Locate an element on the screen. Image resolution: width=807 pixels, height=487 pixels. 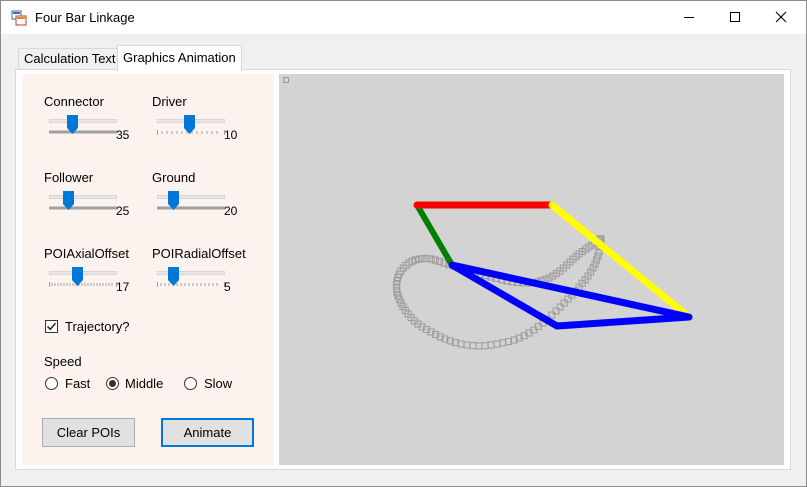
origin-marker is located at coordinates (286, 80).